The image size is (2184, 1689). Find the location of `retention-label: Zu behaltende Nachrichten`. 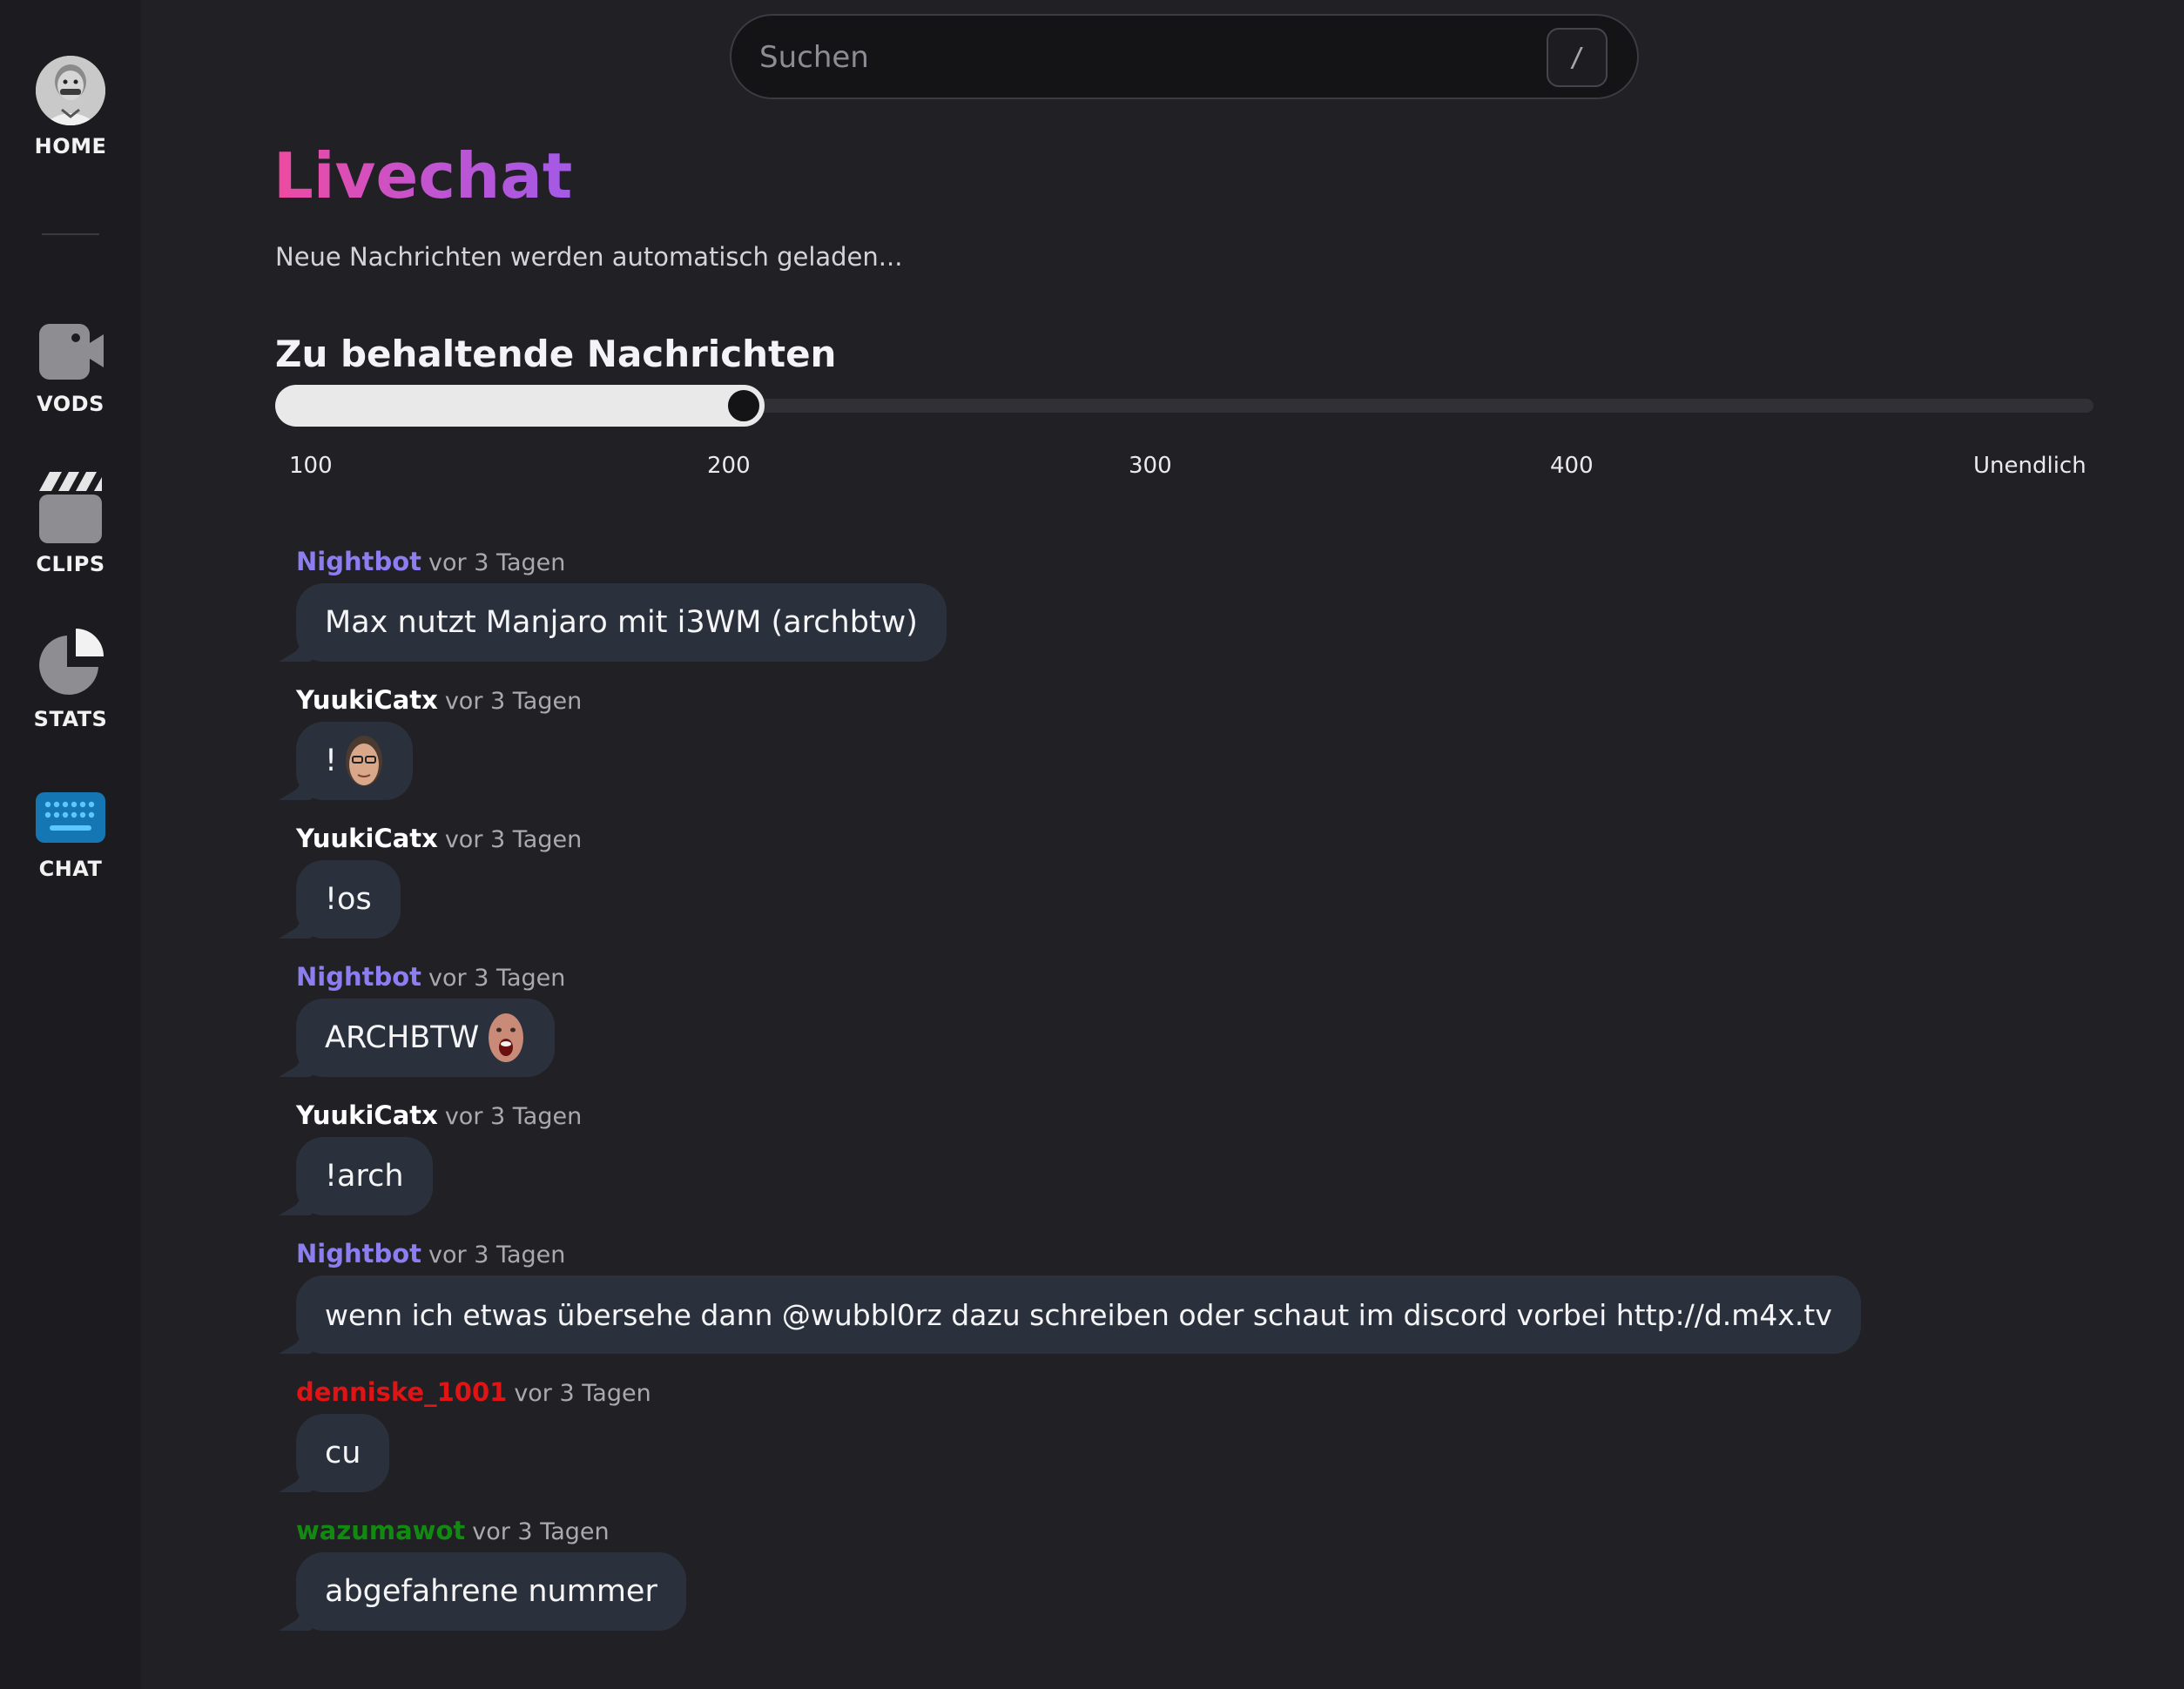

retention-label: Zu behaltende Nachrichten is located at coordinates (556, 354).